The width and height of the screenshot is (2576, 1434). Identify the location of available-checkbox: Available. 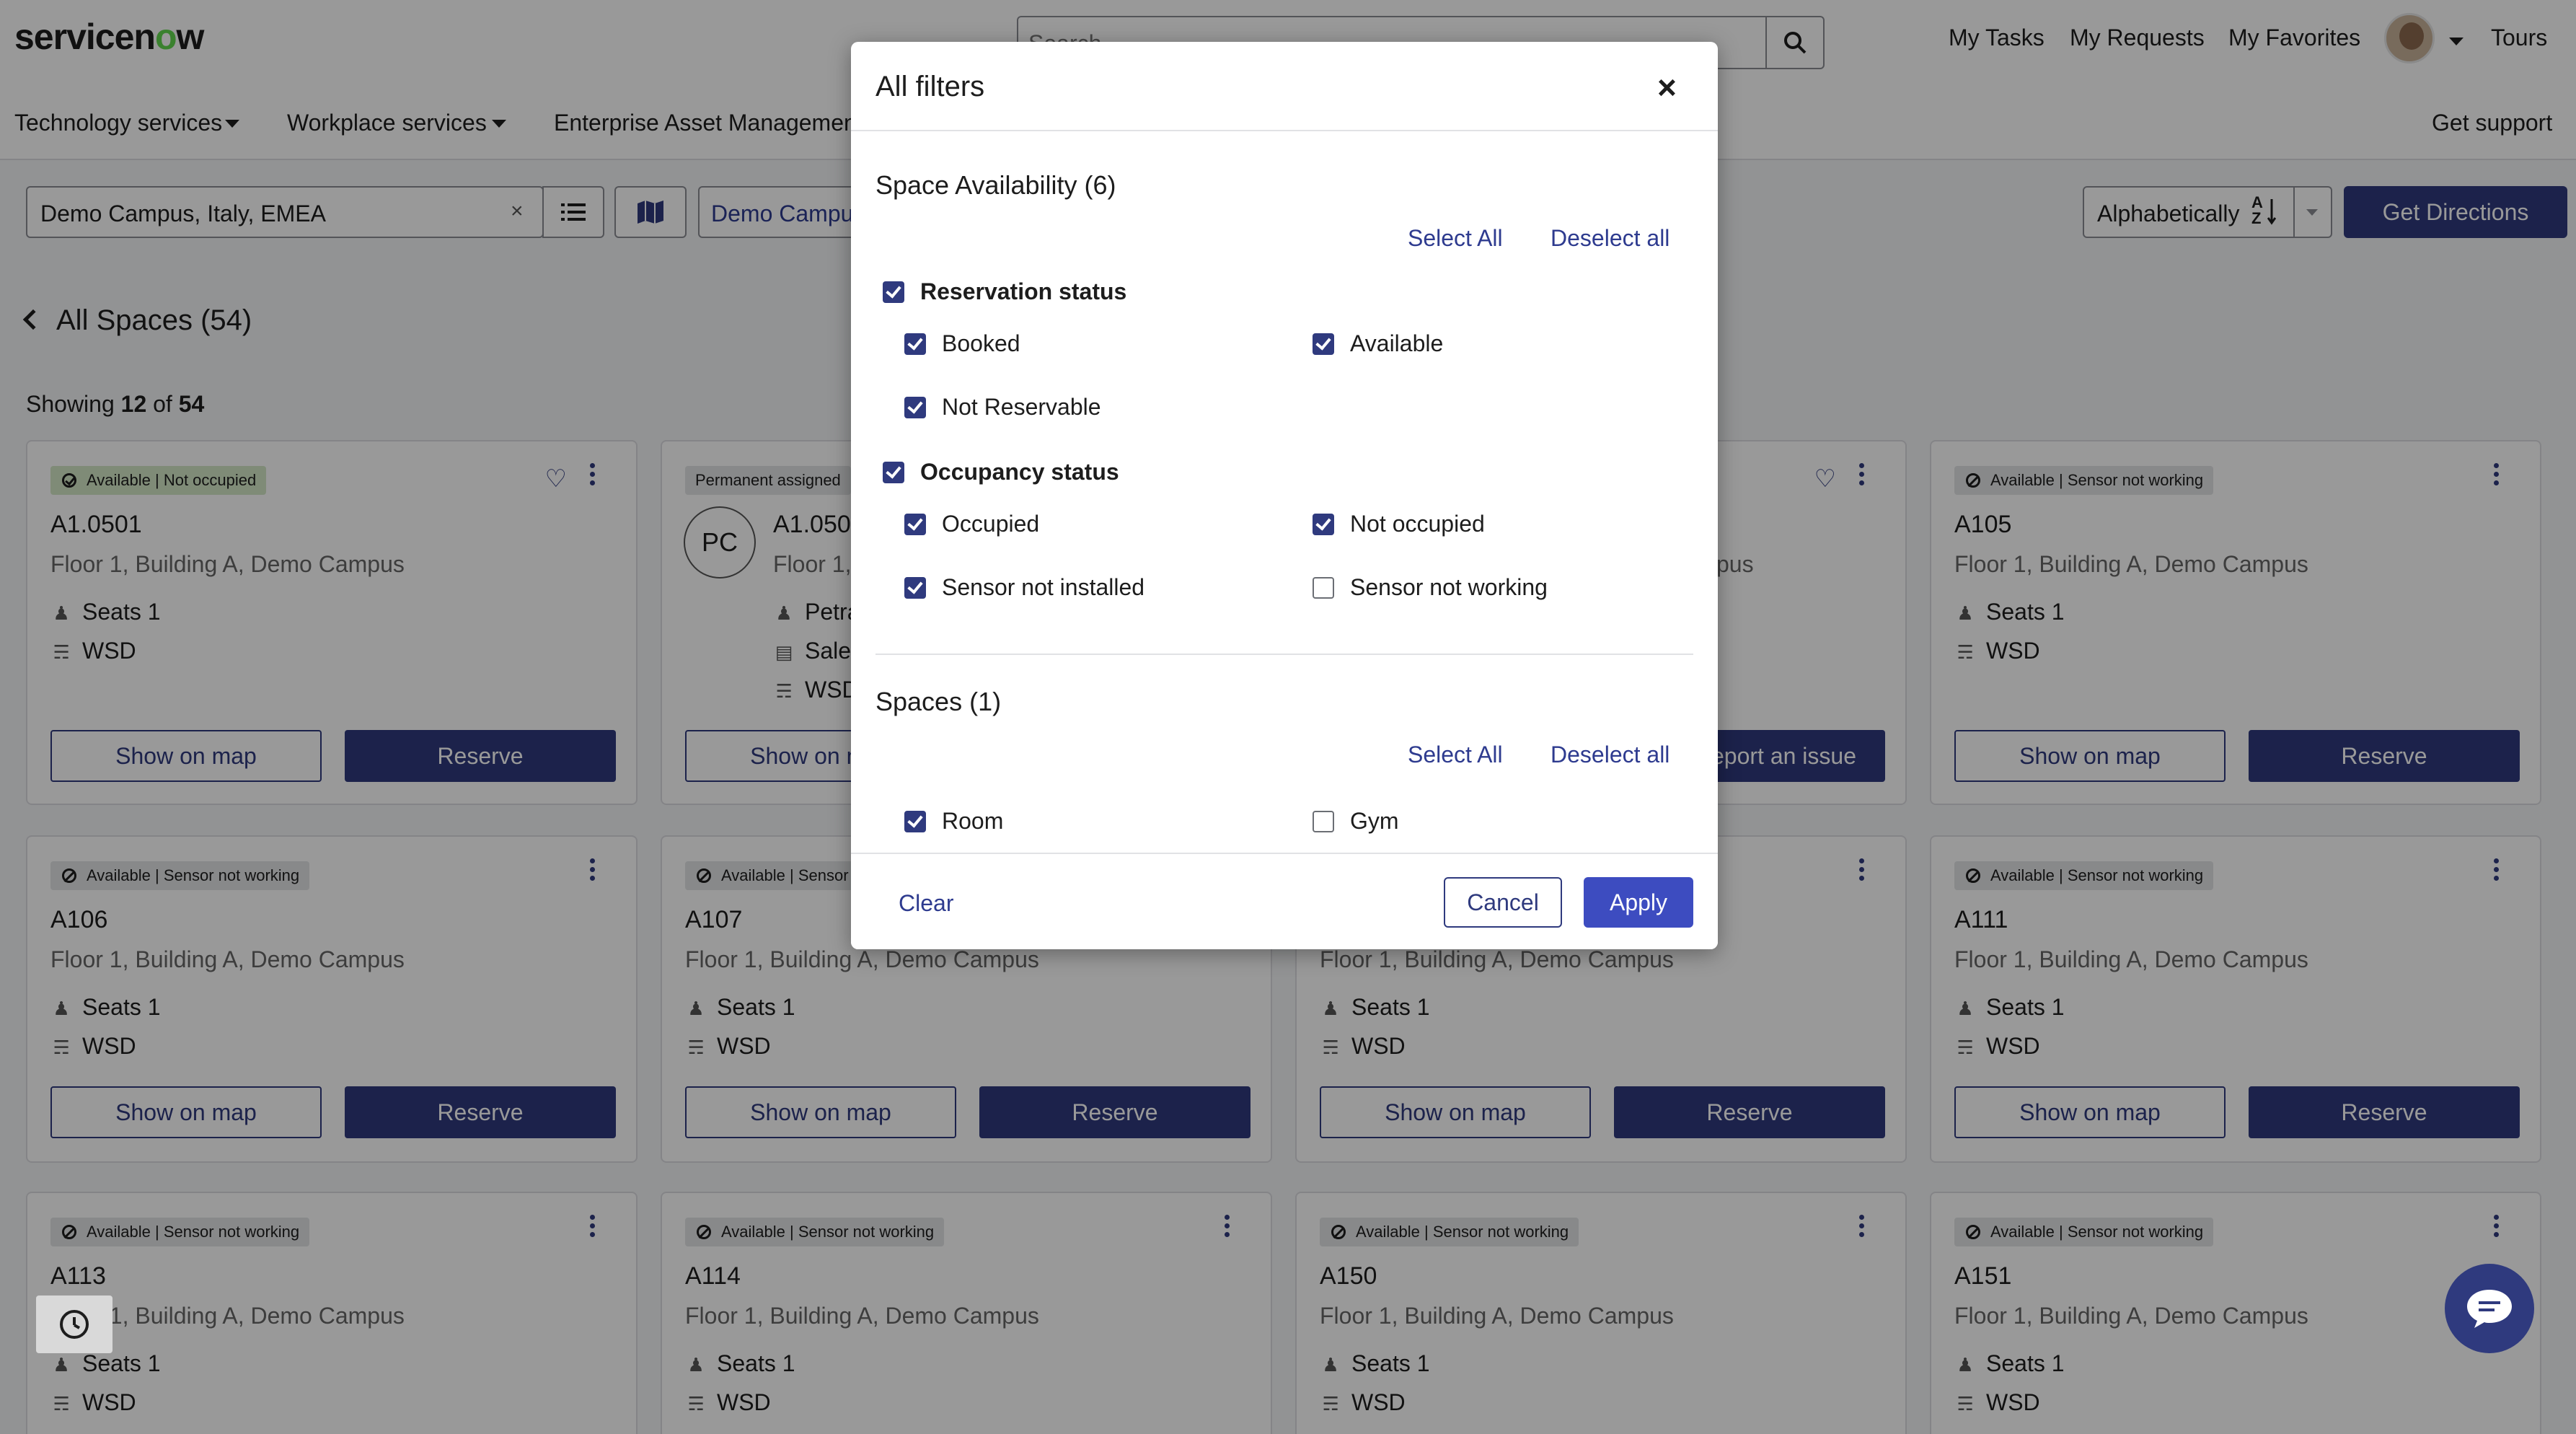
(1378, 343).